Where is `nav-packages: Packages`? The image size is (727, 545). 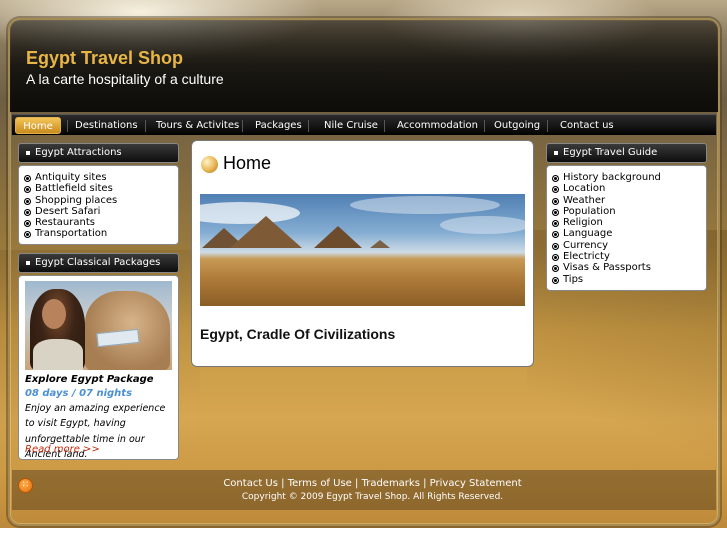
nav-packages: Packages is located at coordinates (278, 125).